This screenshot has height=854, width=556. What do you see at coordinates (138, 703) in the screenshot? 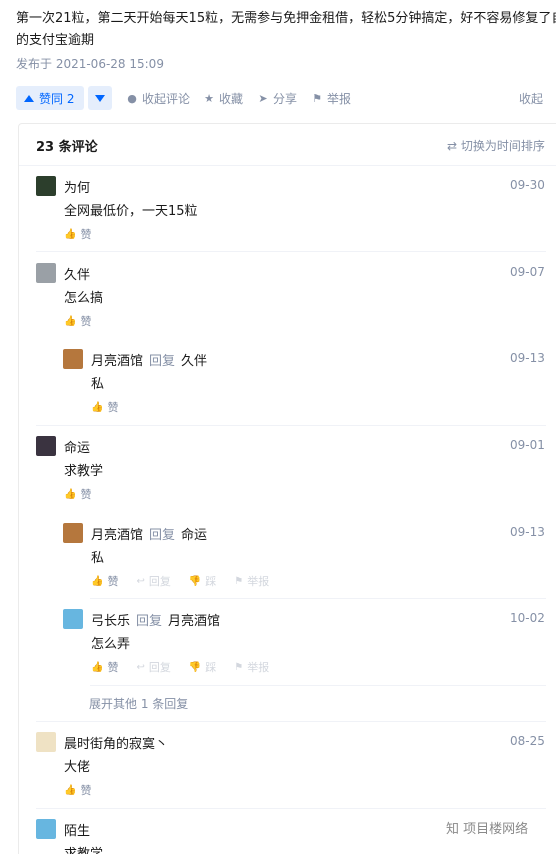
I see `expand-replies-link: 展开其他 1 条回复` at bounding box center [138, 703].